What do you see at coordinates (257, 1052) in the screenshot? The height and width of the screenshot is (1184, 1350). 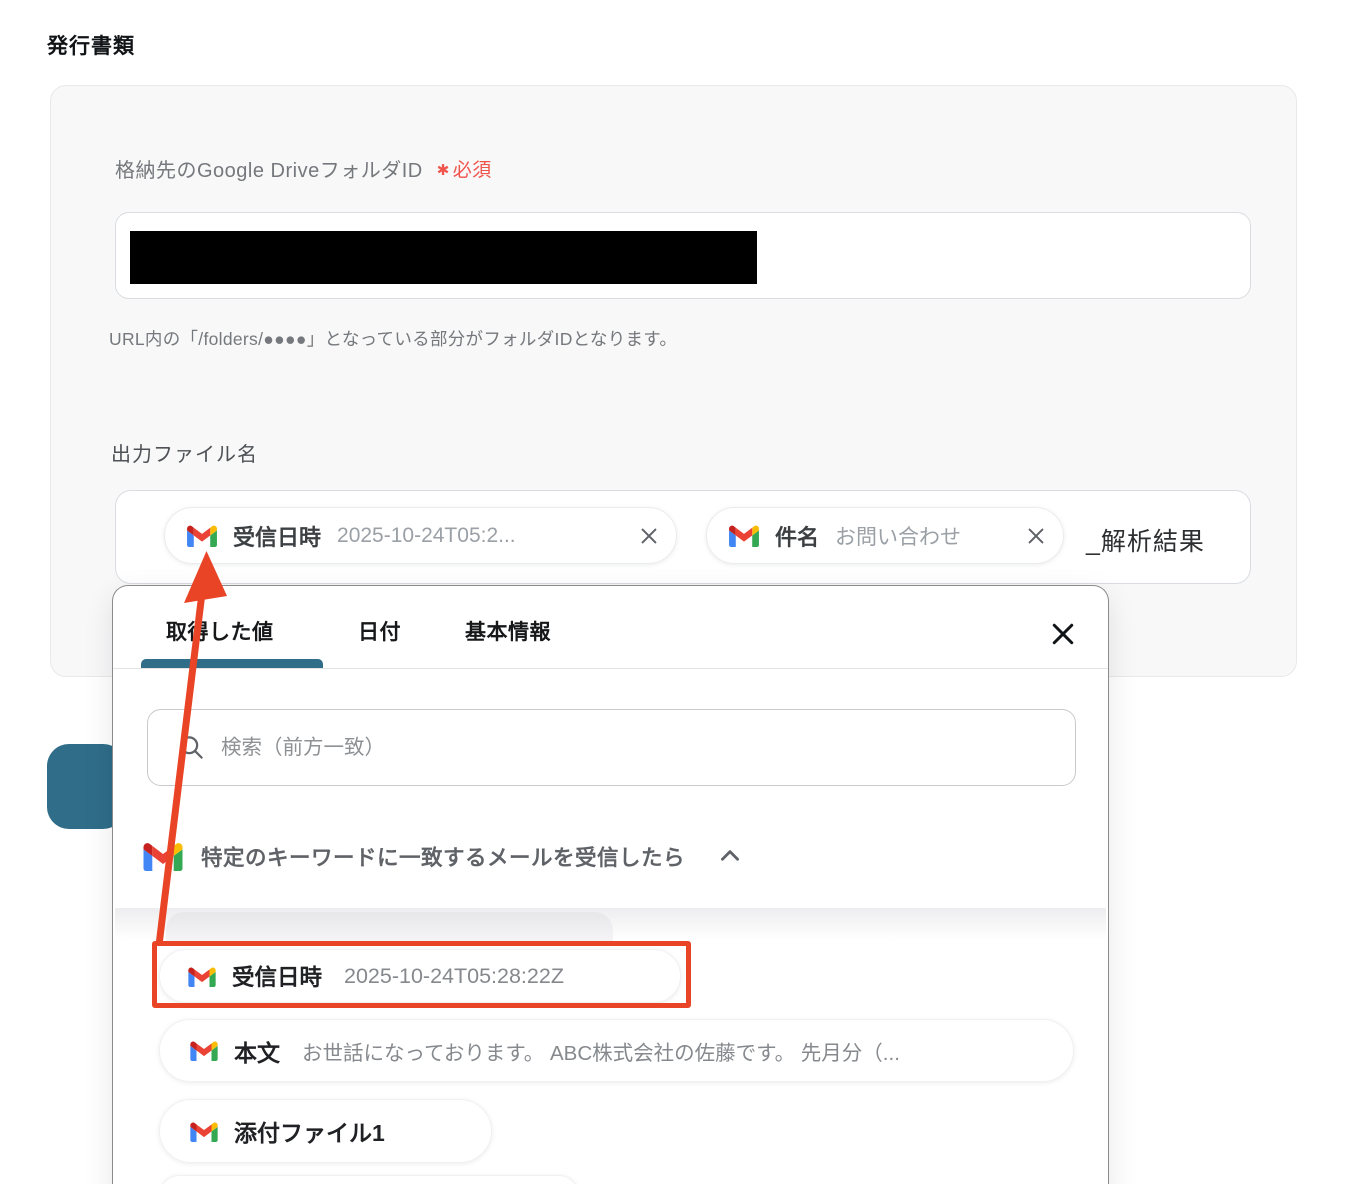 I see `item-name: 本文` at bounding box center [257, 1052].